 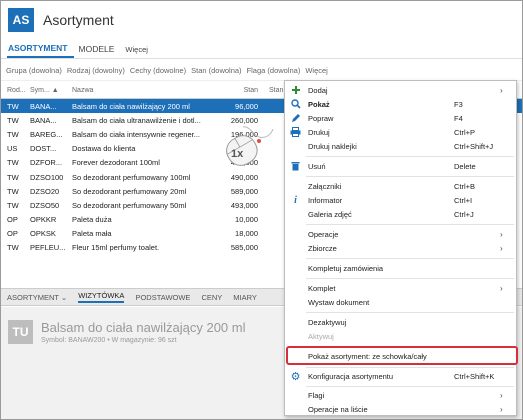 What do you see at coordinates (92, 234) in the screenshot?
I see `cell-nazwa: Paleta mała` at bounding box center [92, 234].